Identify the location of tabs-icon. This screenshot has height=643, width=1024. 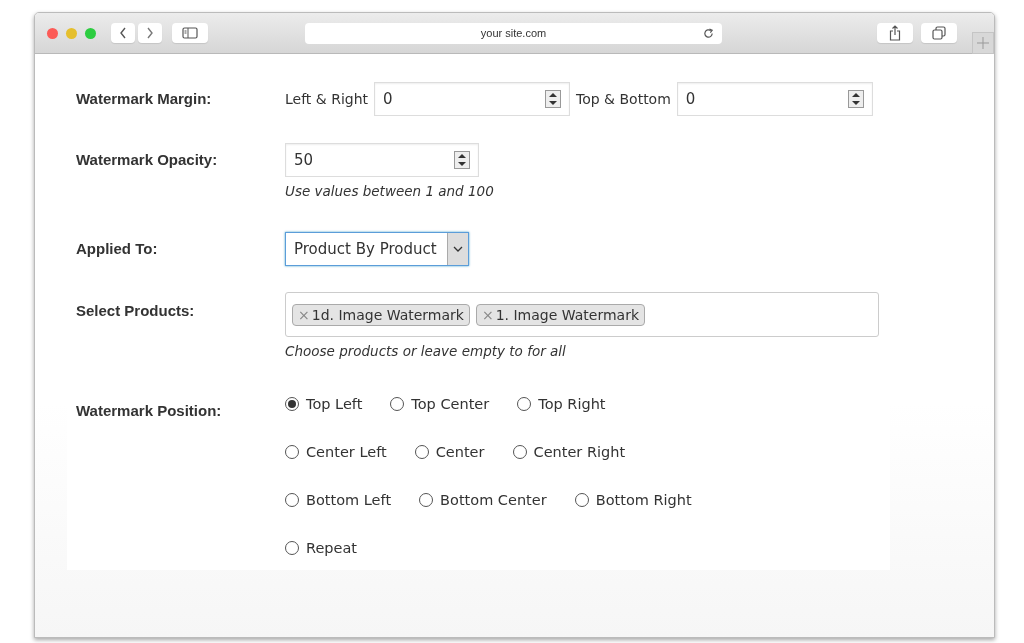
(939, 33).